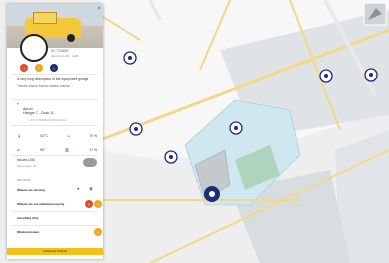 The image size is (389, 263). What do you see at coordinates (44, 136) in the screenshot?
I see `stat-label: 52°C` at bounding box center [44, 136].